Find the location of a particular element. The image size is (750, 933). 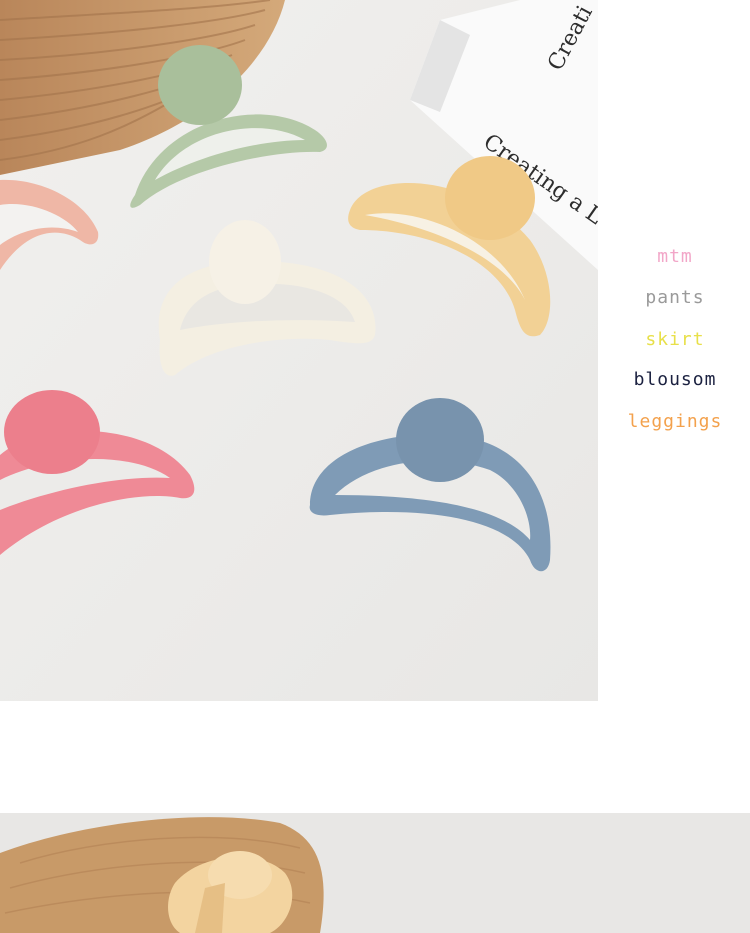

second-photo-image is located at coordinates (375, 873).